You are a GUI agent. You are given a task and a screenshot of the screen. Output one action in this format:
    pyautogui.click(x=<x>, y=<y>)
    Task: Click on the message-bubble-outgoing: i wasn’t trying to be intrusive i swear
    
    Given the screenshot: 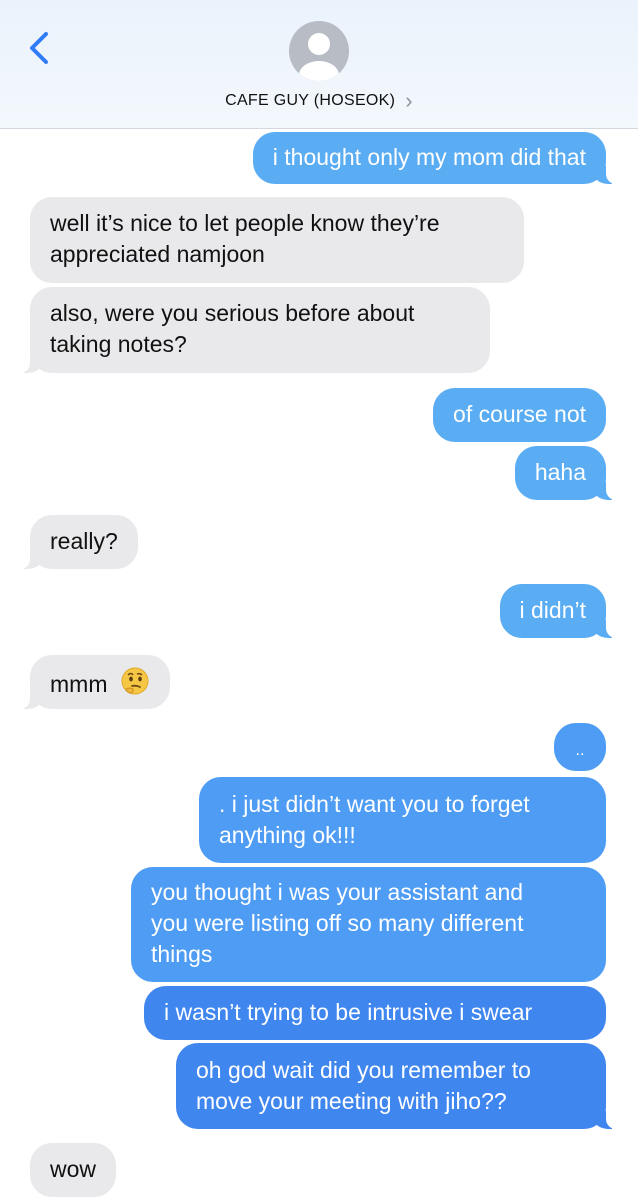 What is the action you would take?
    pyautogui.click(x=375, y=1013)
    